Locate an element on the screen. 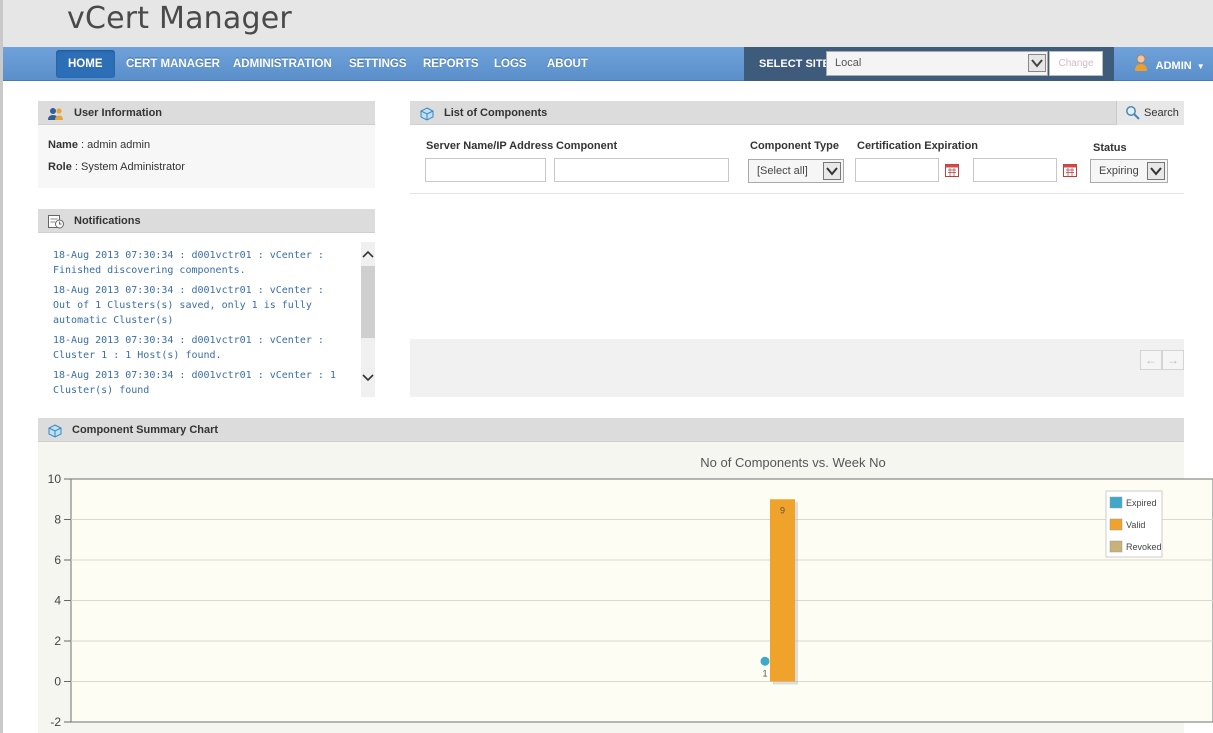  valid-bar is located at coordinates (782, 590).